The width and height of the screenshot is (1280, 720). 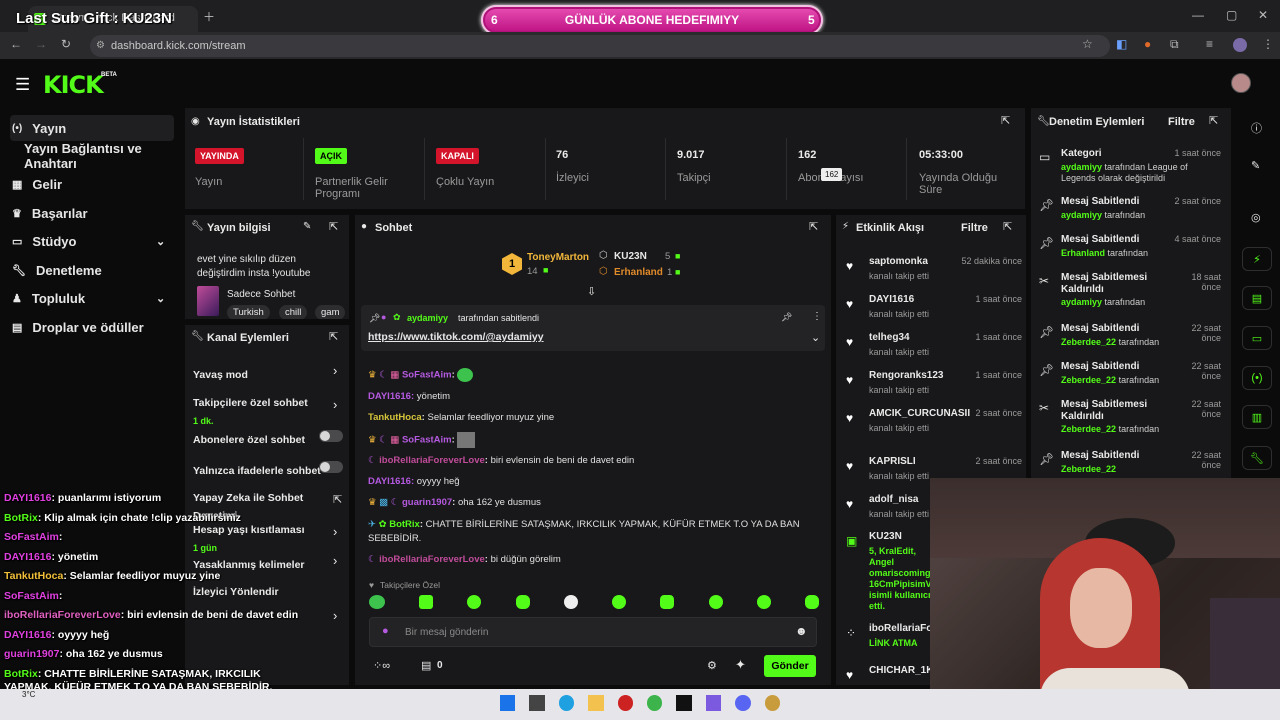 What do you see at coordinates (596, 703) in the screenshot?
I see `explorer-icon` at bounding box center [596, 703].